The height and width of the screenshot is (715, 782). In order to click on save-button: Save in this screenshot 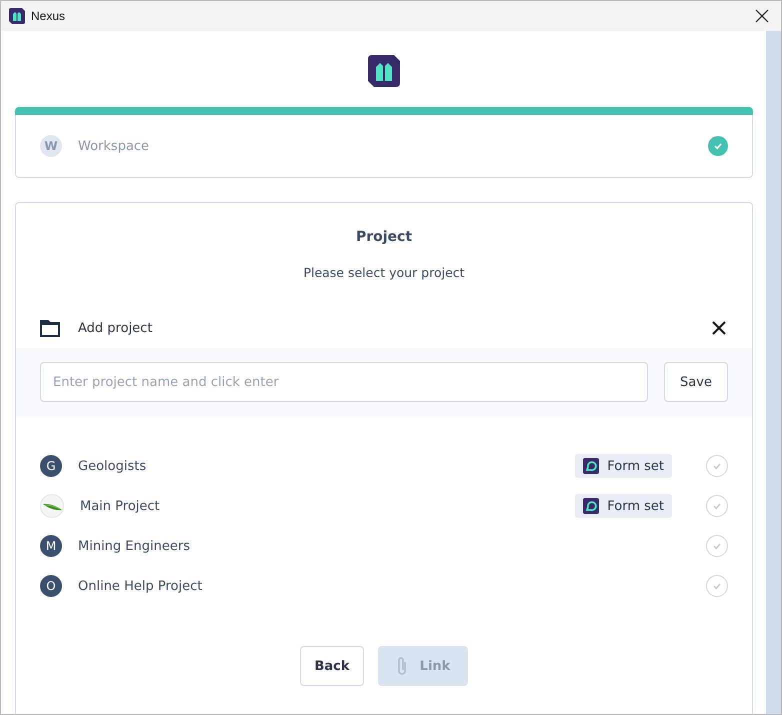, I will do `click(696, 382)`.